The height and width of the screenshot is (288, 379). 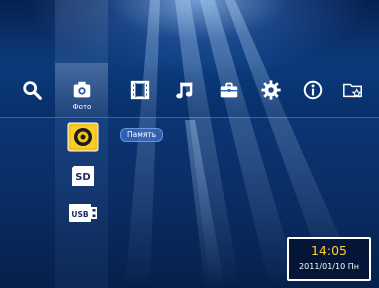 I want to click on menu-item-tools, so click(x=229, y=90).